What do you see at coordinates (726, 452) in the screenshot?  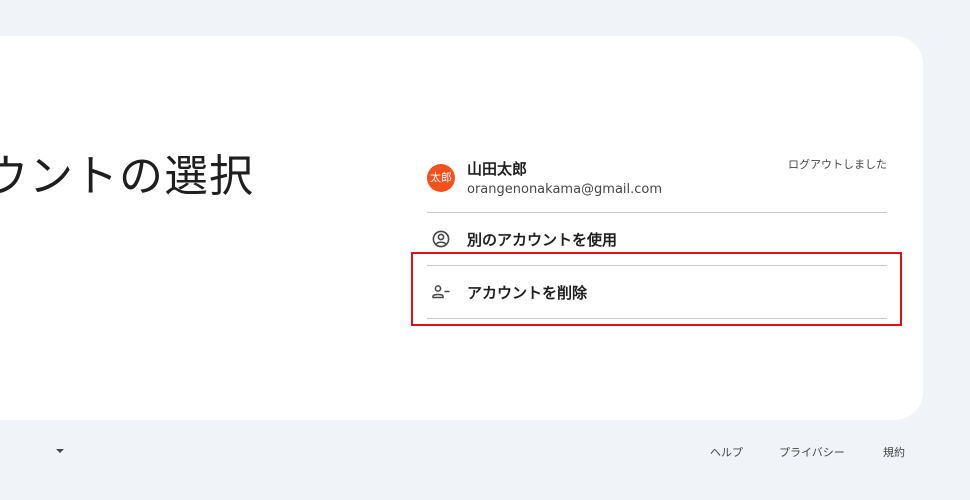 I see `help-link: ヘルプ` at bounding box center [726, 452].